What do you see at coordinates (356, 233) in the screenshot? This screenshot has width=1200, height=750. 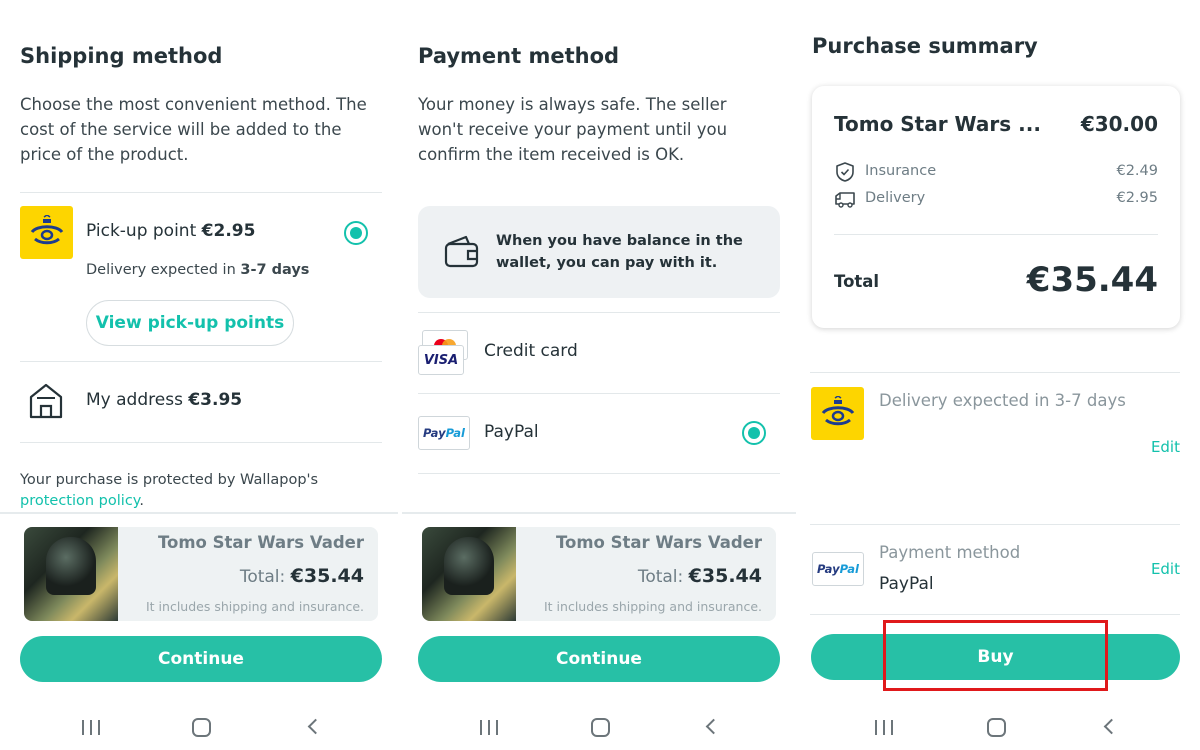 I see `pickup-radio-selected` at bounding box center [356, 233].